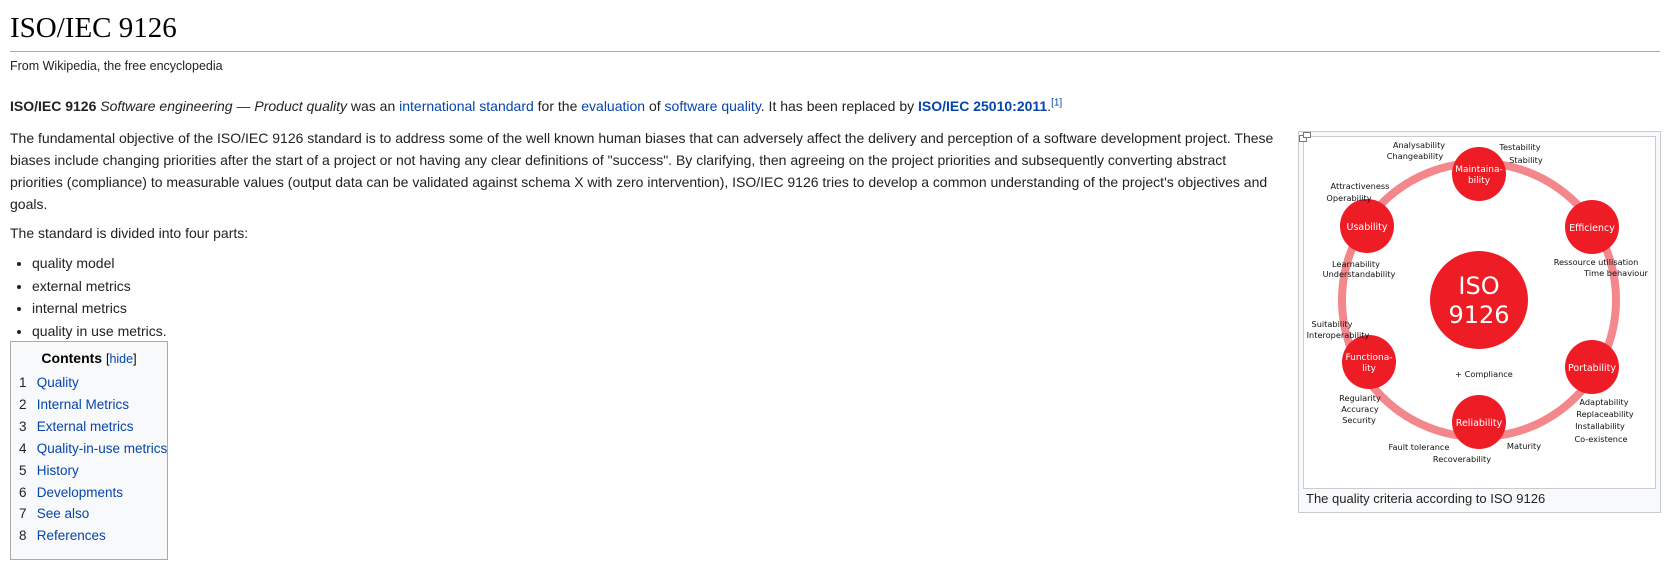  Describe the element at coordinates (23, 382) in the screenshot. I see `toc-number: 1` at that location.